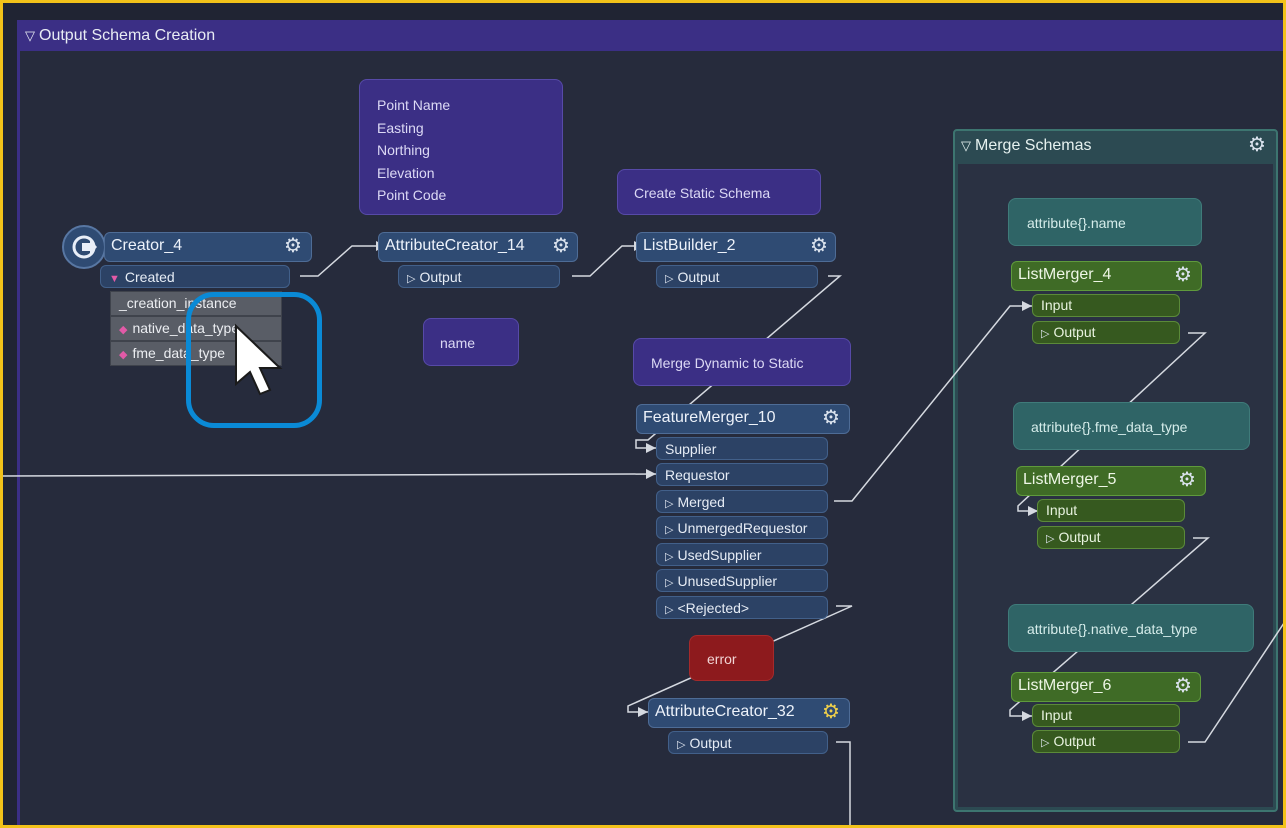  I want to click on listbuilder-2-transformer: ListBuilder_2, so click(736, 247).